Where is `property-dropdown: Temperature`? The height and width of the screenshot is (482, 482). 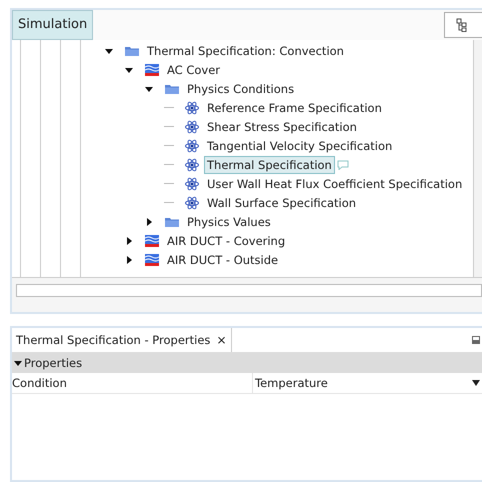 property-dropdown: Temperature is located at coordinates (367, 383).